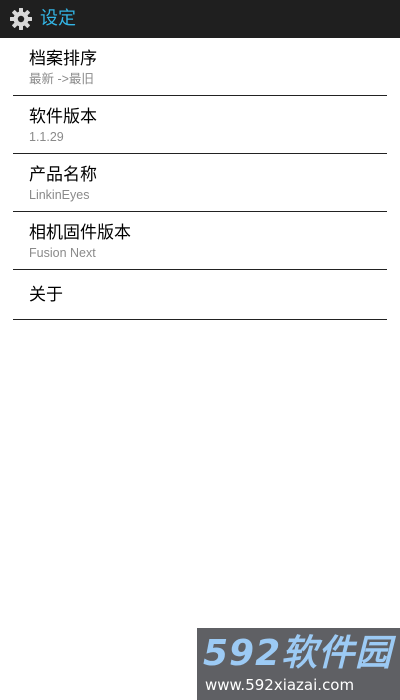 The image size is (400, 700). I want to click on setting-title: 软件版本, so click(63, 116).